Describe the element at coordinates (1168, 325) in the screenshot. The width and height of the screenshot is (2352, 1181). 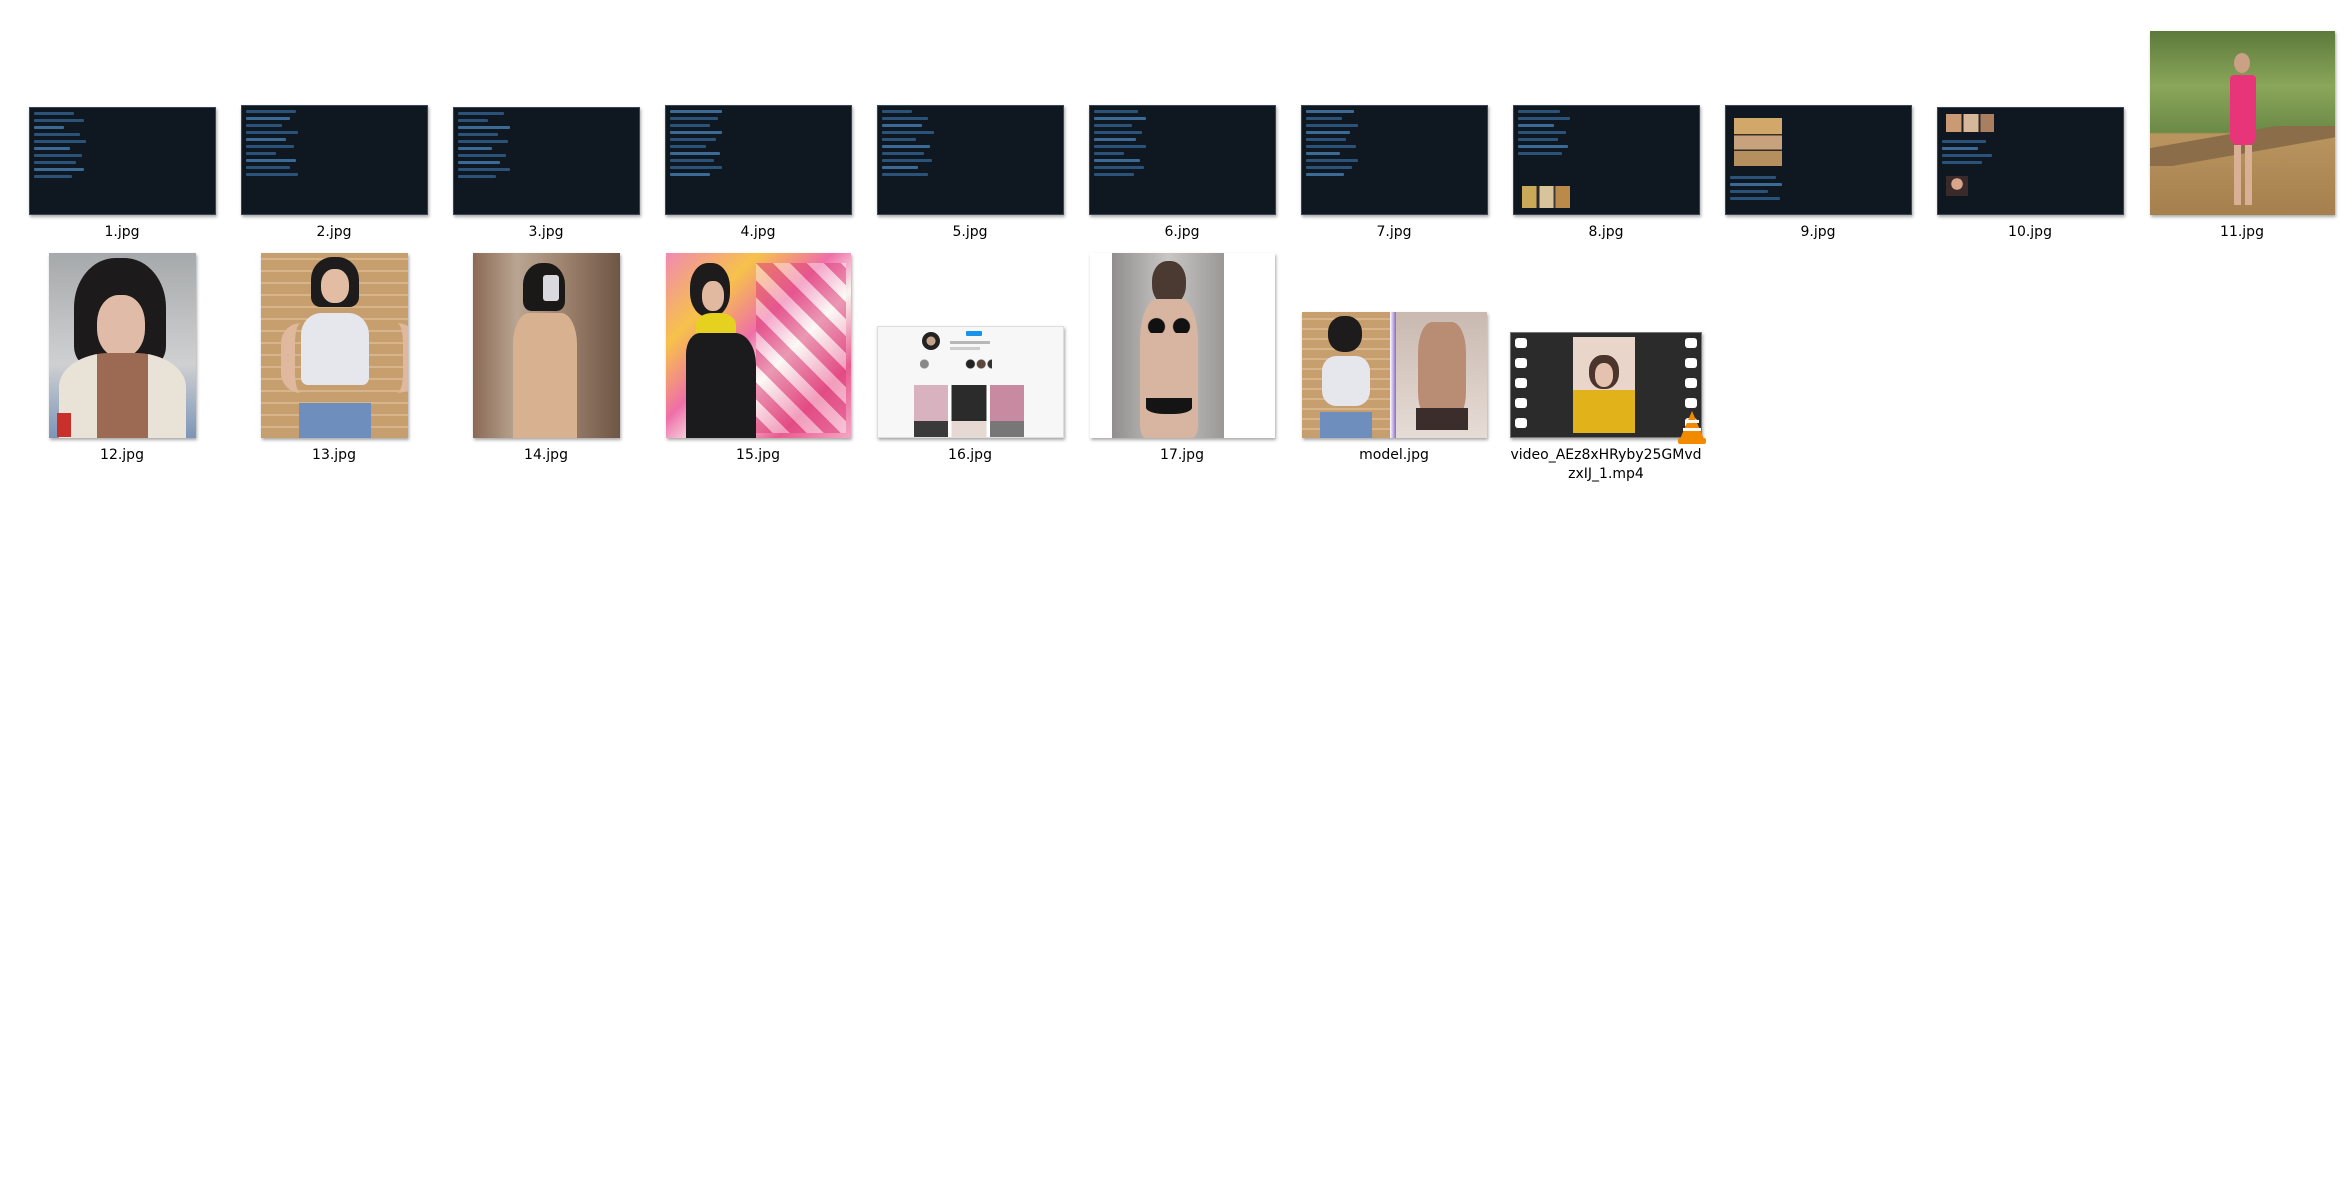
I see `bikini-top` at that location.